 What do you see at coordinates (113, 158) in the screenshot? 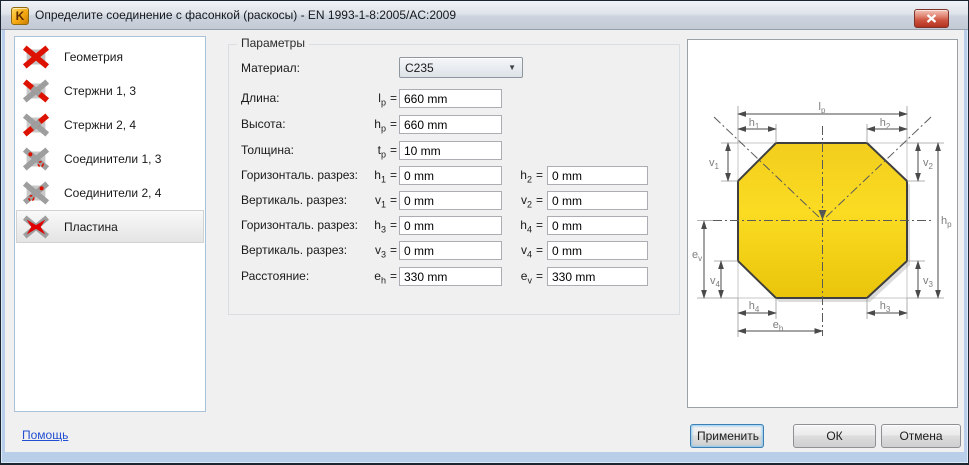
I see `sidebar-item-label: Соединители 1, 3` at bounding box center [113, 158].